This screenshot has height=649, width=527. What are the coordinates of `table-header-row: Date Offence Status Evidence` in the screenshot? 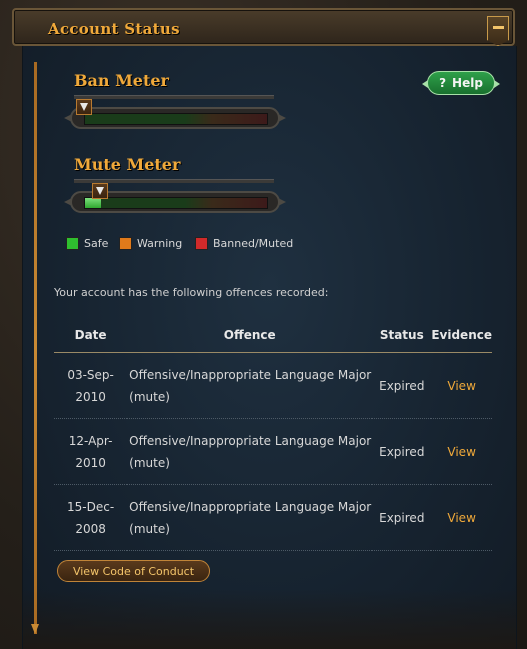 It's located at (273, 335).